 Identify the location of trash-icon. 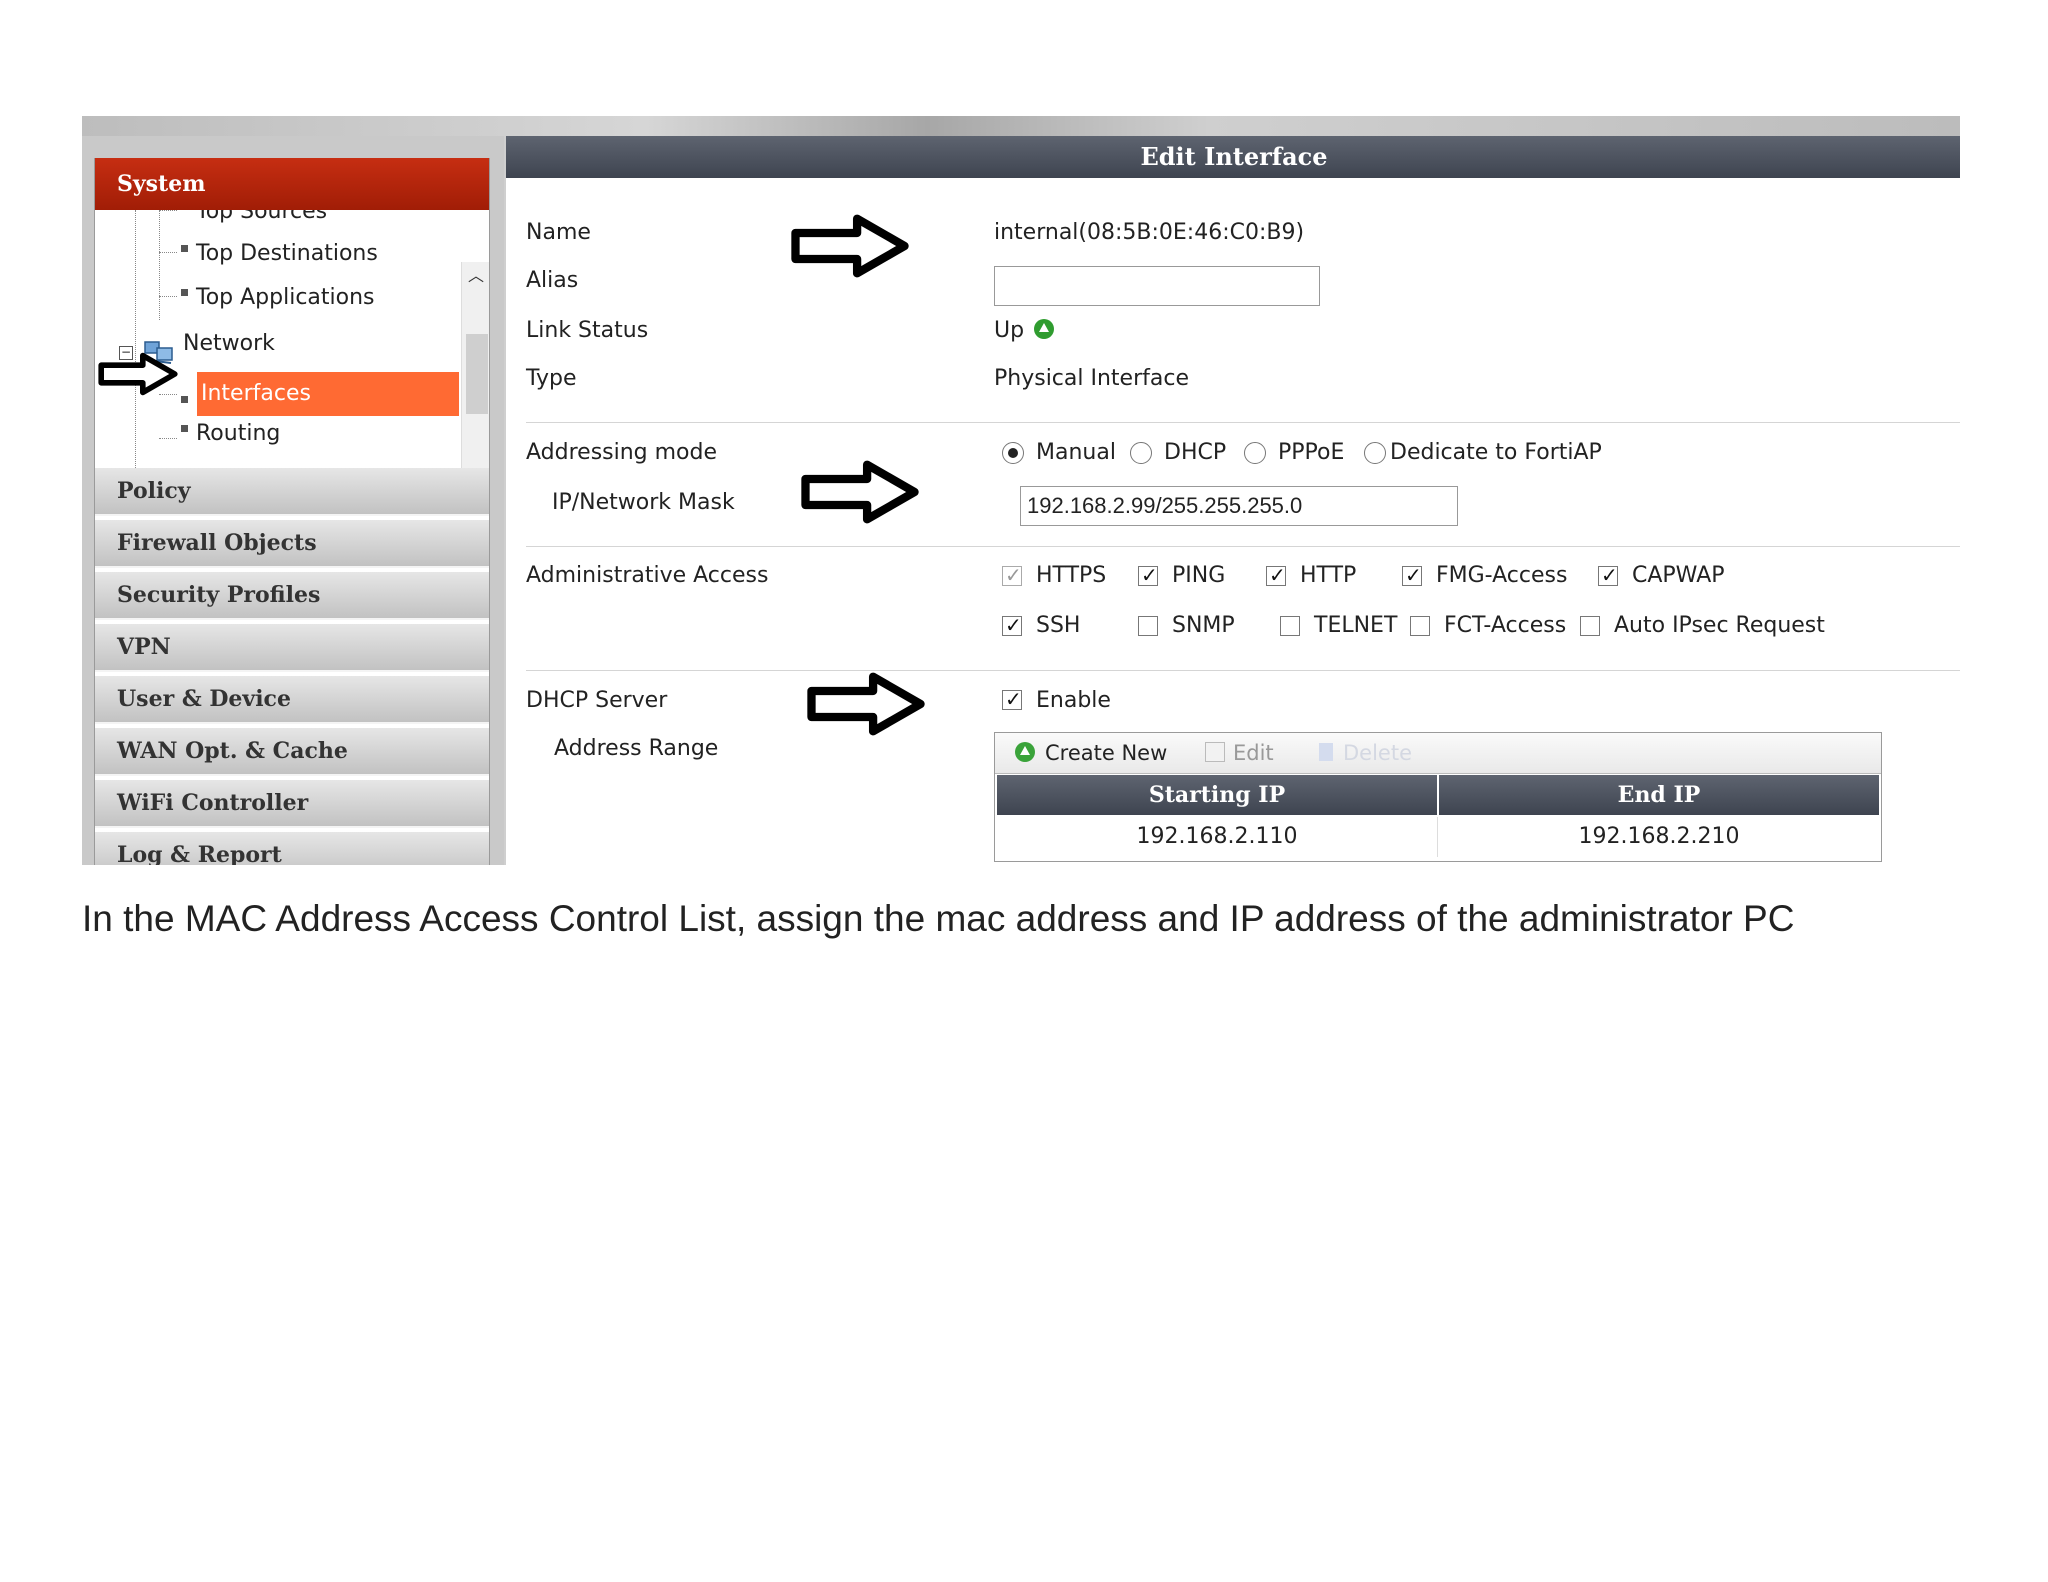
(1326, 752).